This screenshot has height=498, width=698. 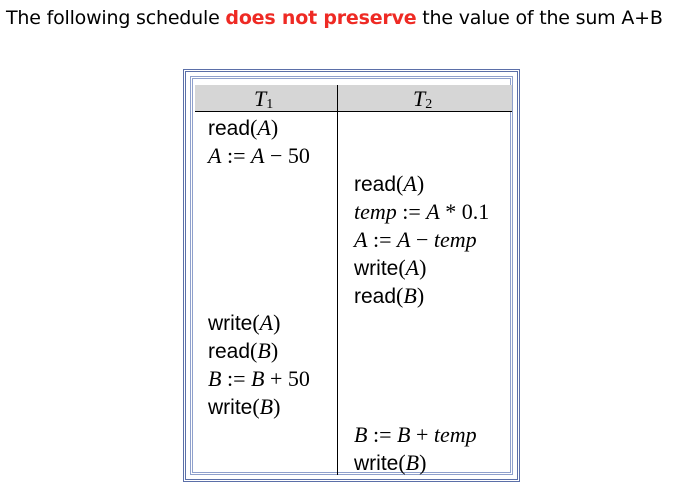 What do you see at coordinates (243, 350) in the screenshot?
I see `t1-read-b: read(B)` at bounding box center [243, 350].